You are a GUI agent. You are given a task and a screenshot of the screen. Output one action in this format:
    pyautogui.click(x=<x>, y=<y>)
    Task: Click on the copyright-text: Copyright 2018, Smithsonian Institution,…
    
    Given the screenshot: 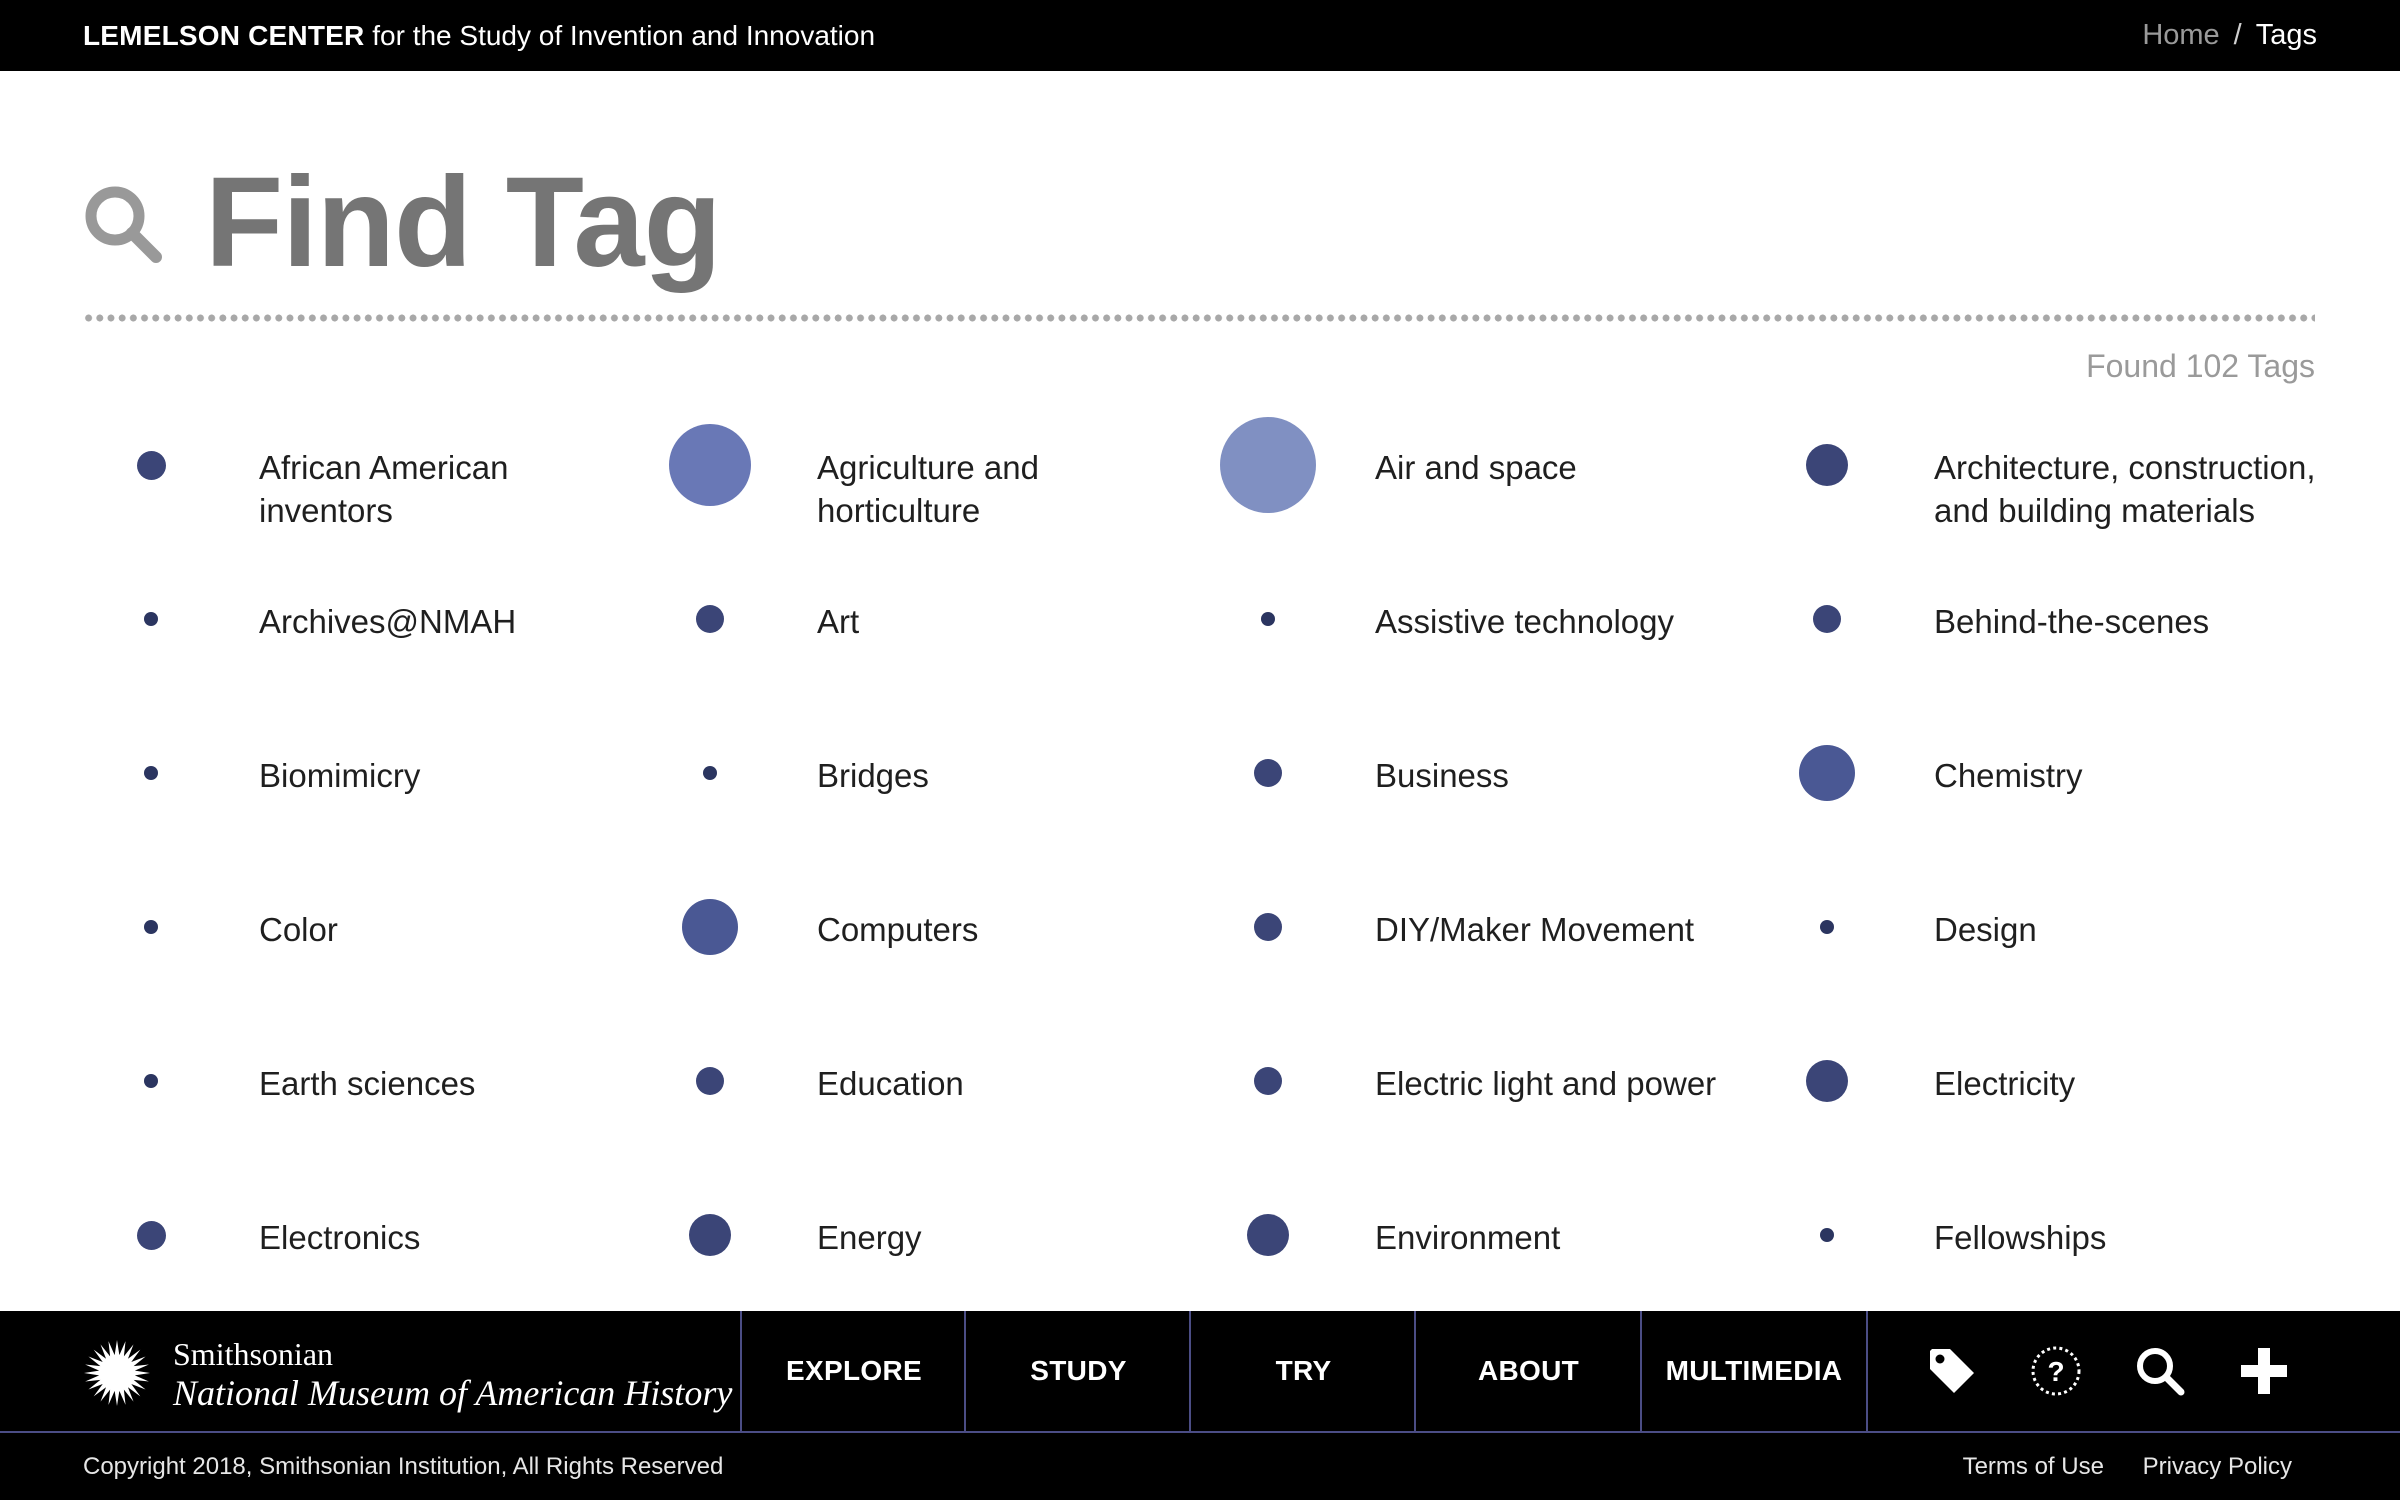 What is the action you would take?
    pyautogui.click(x=403, y=1466)
    